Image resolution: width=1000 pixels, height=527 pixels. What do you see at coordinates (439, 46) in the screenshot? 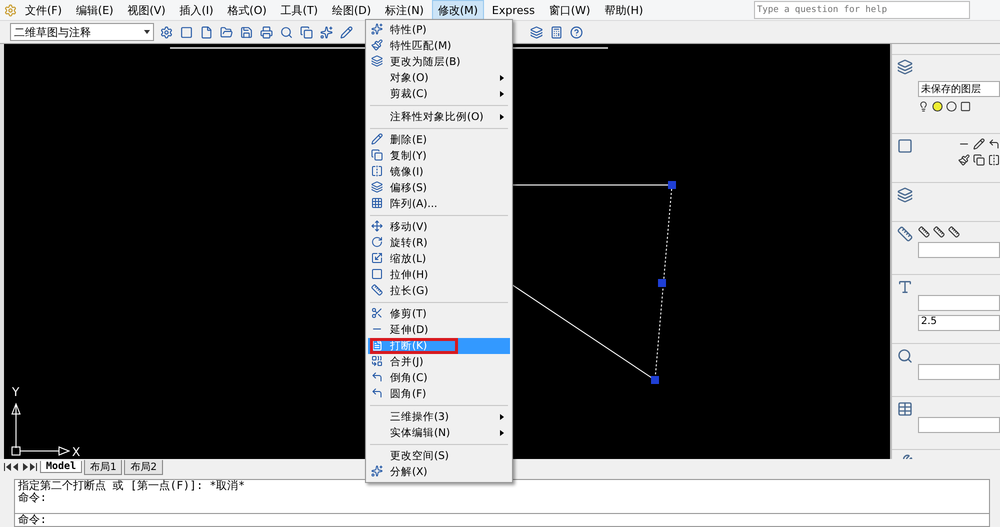
I see `menu-option: 特性匹配(M)` at bounding box center [439, 46].